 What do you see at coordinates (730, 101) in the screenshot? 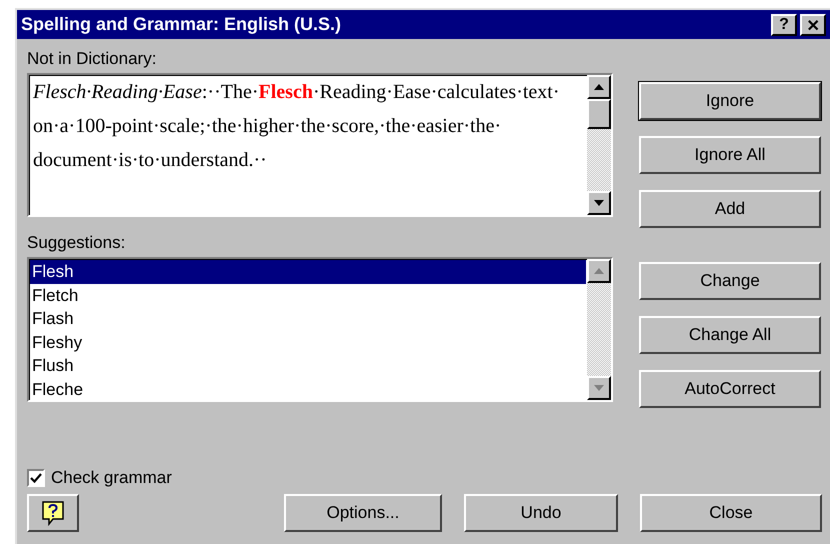
I see `dialog-button: Ignore` at bounding box center [730, 101].